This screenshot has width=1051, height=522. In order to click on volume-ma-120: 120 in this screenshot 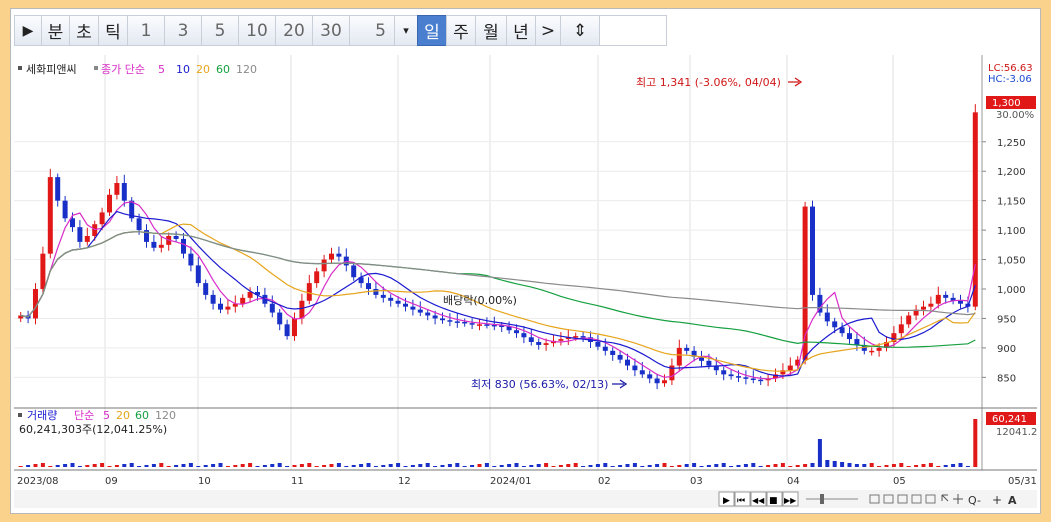, I will do `click(165, 415)`.